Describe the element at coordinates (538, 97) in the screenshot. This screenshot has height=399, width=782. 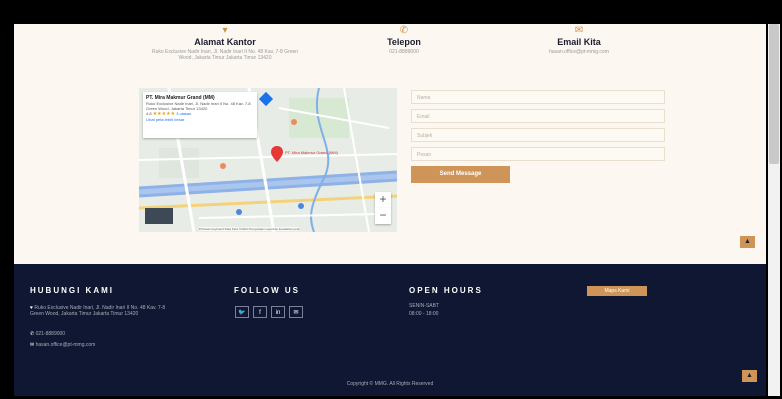
I see `name-input: Nama` at that location.